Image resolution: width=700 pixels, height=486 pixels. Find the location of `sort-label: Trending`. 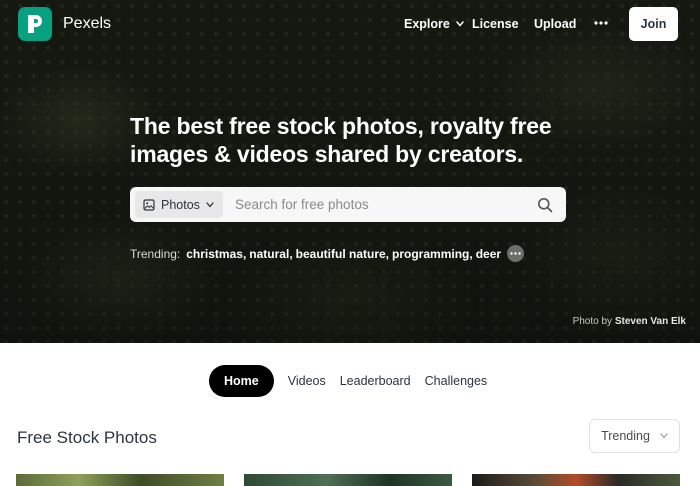

sort-label: Trending is located at coordinates (625, 436).